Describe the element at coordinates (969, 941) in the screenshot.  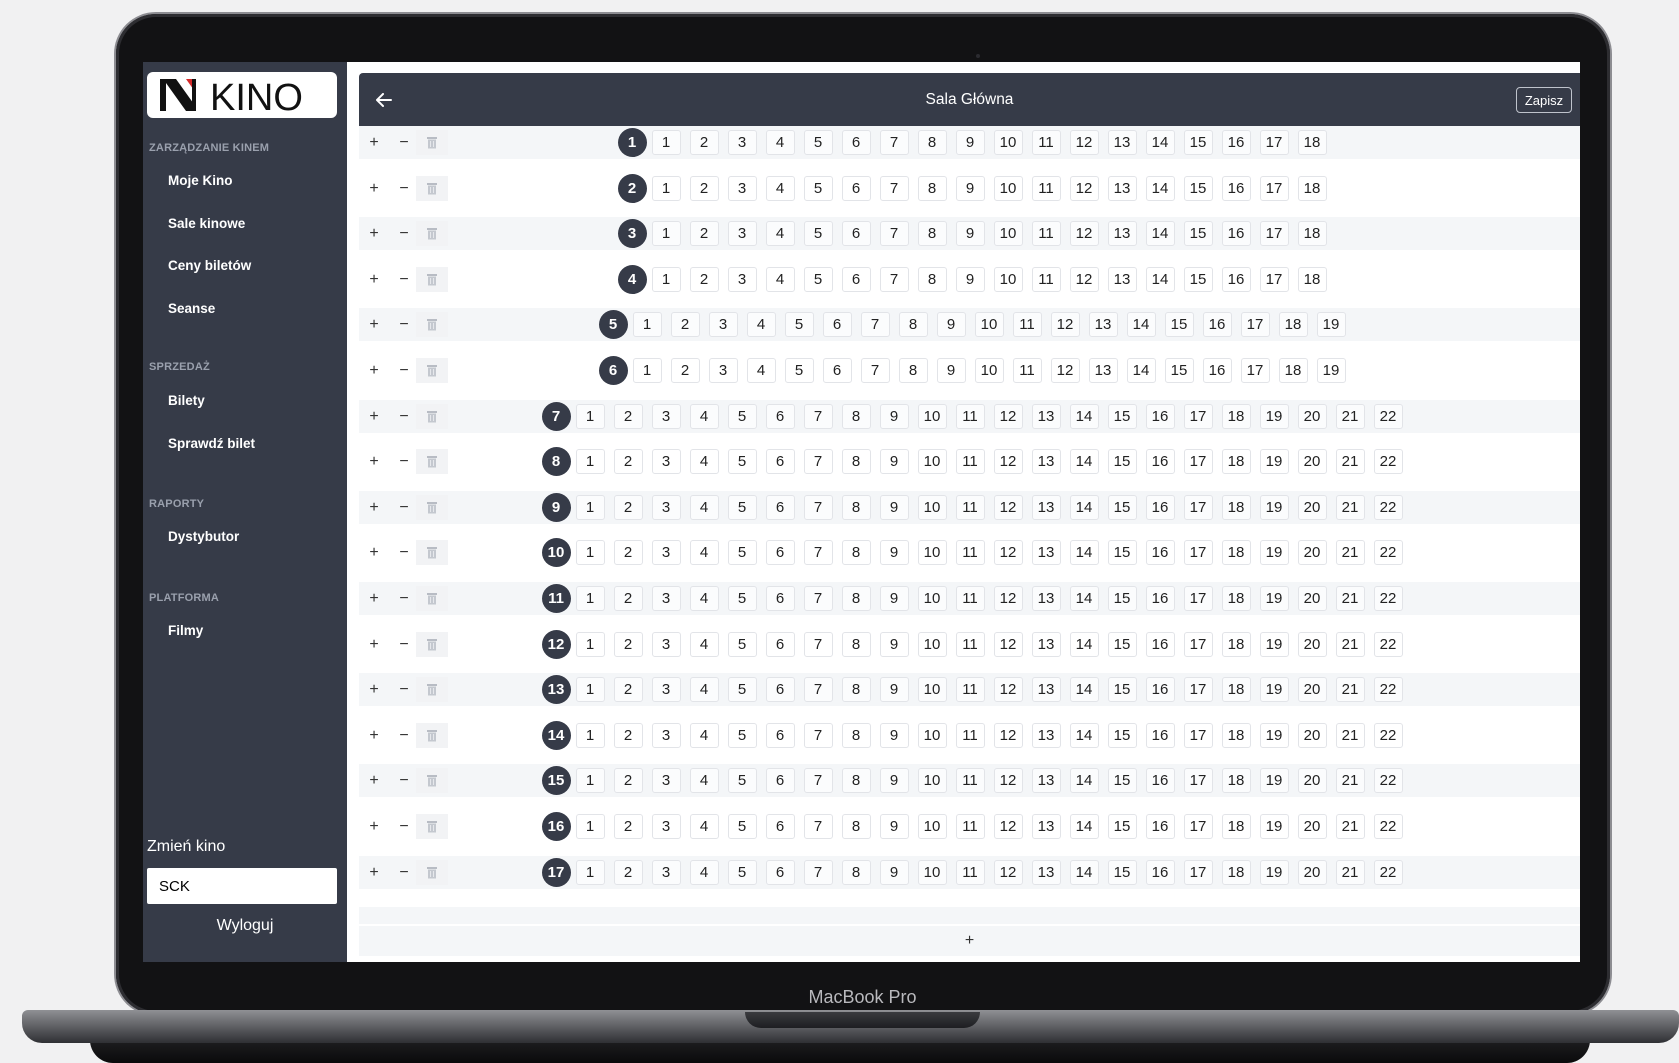
I see `add-row-button: +` at that location.